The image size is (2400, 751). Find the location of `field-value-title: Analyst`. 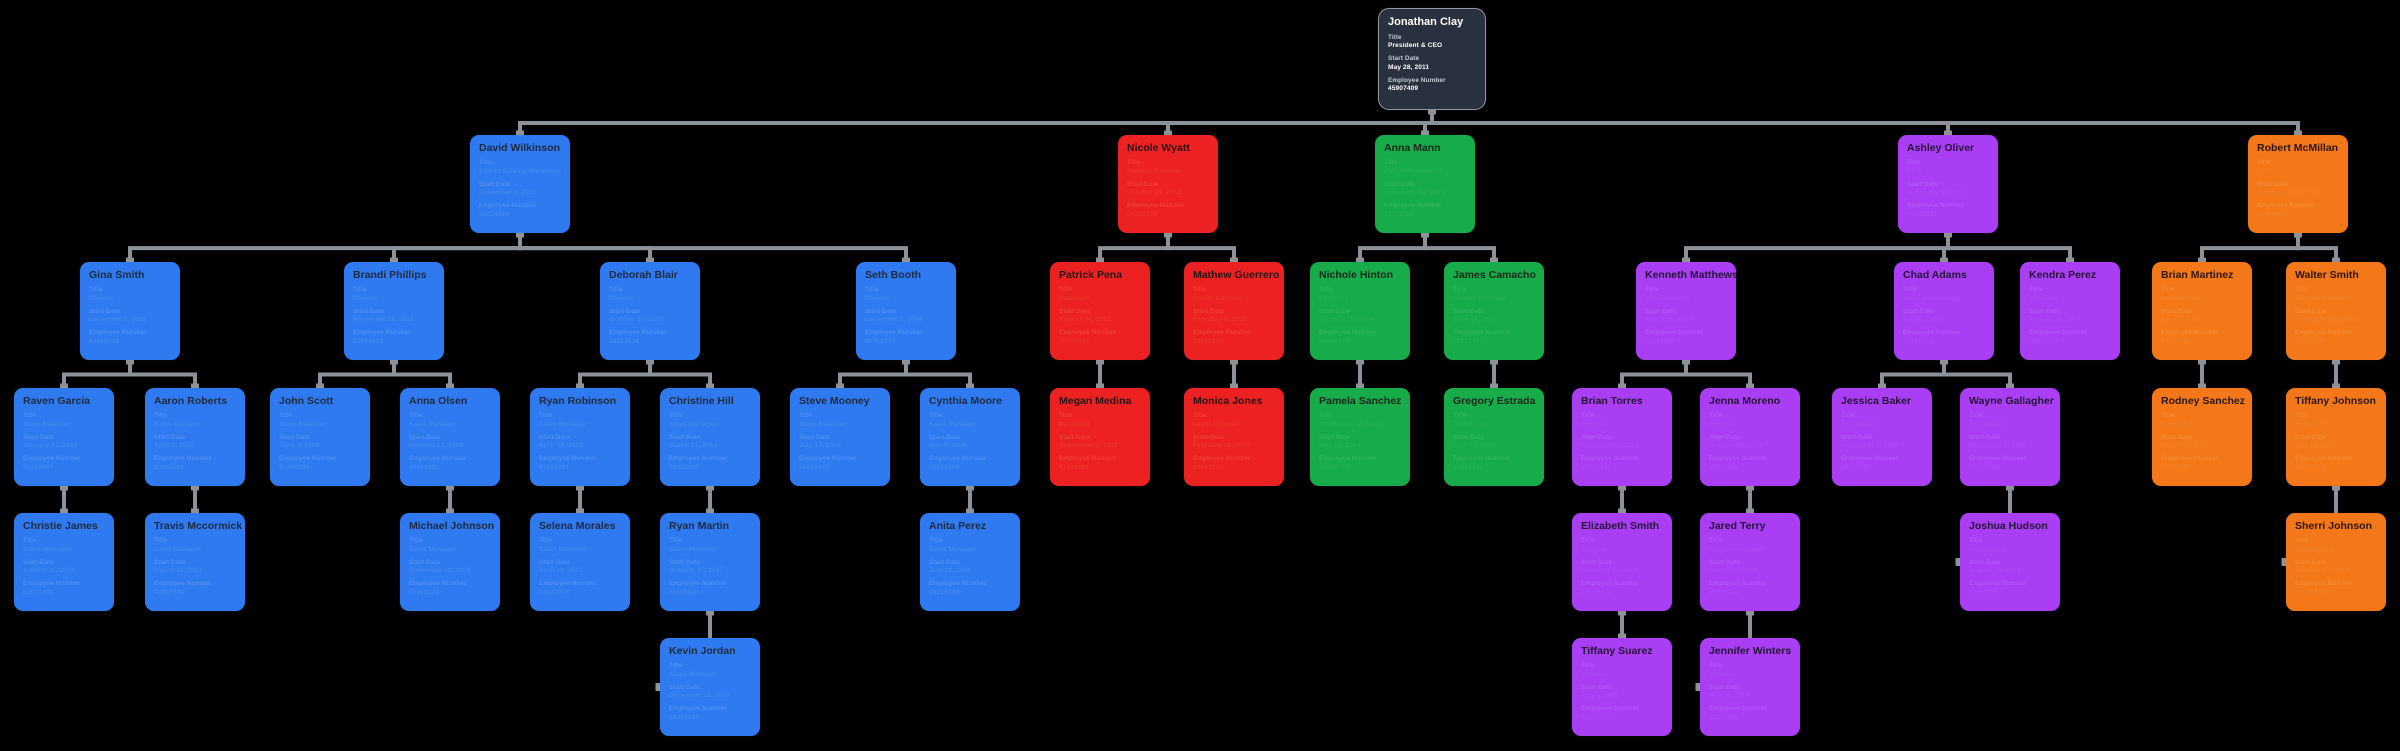

field-value-title: Analyst is located at coordinates (1593, 424).